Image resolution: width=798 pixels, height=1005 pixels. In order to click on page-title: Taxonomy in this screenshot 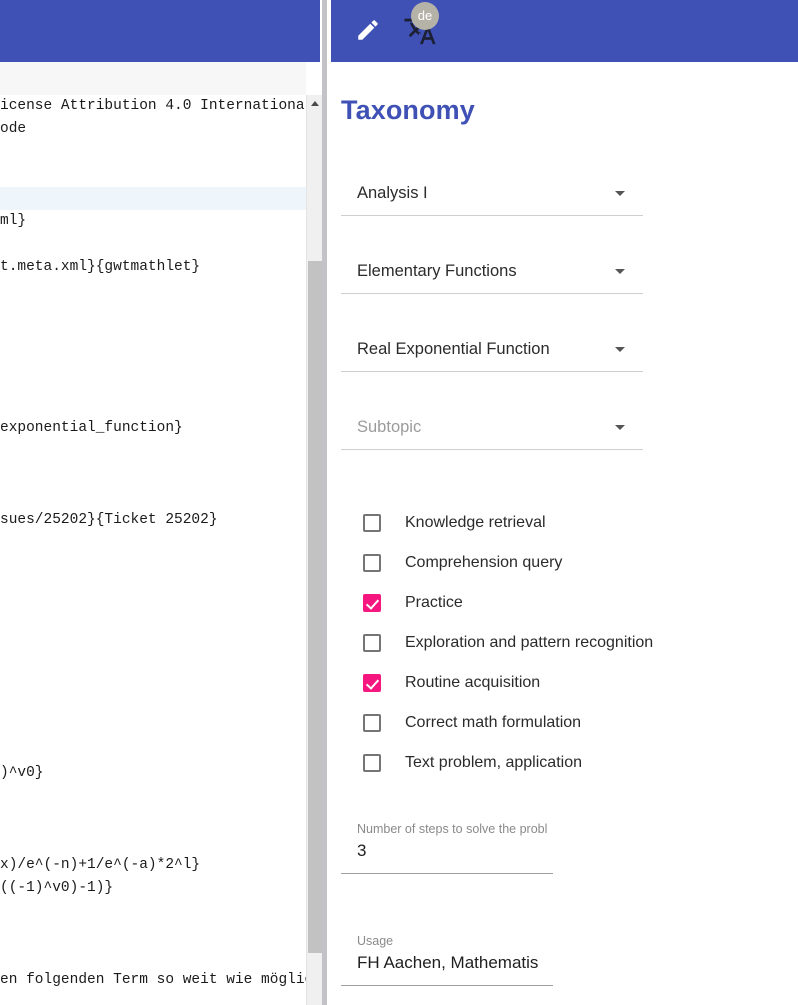, I will do `click(408, 110)`.